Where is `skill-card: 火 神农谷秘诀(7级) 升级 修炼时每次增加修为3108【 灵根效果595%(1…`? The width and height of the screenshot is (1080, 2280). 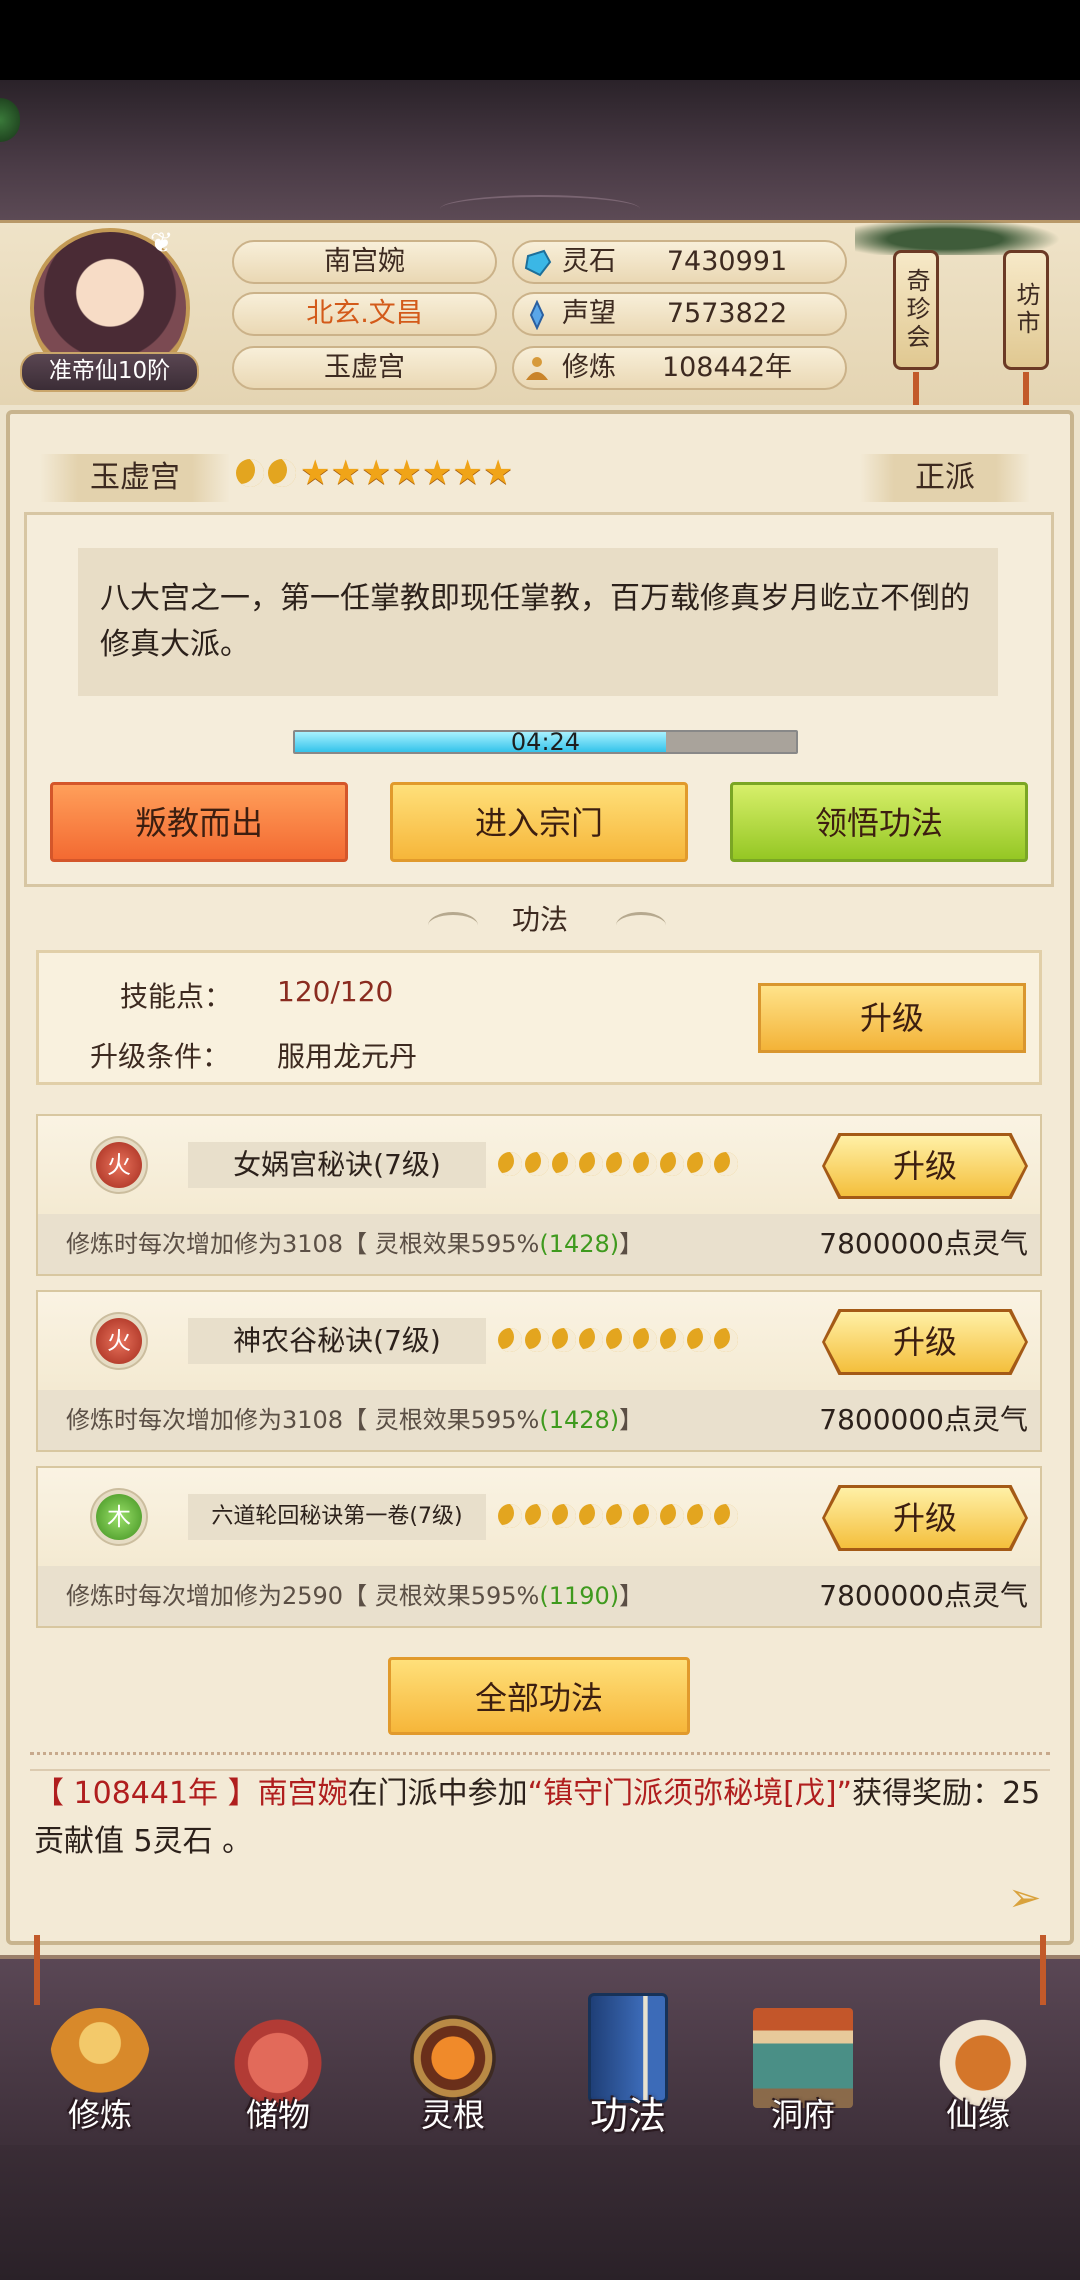
skill-card: 火 神农谷秘诀(7级) 升级 修炼时每次增加修为3108【 灵根效果595%(1… is located at coordinates (539, 1371).